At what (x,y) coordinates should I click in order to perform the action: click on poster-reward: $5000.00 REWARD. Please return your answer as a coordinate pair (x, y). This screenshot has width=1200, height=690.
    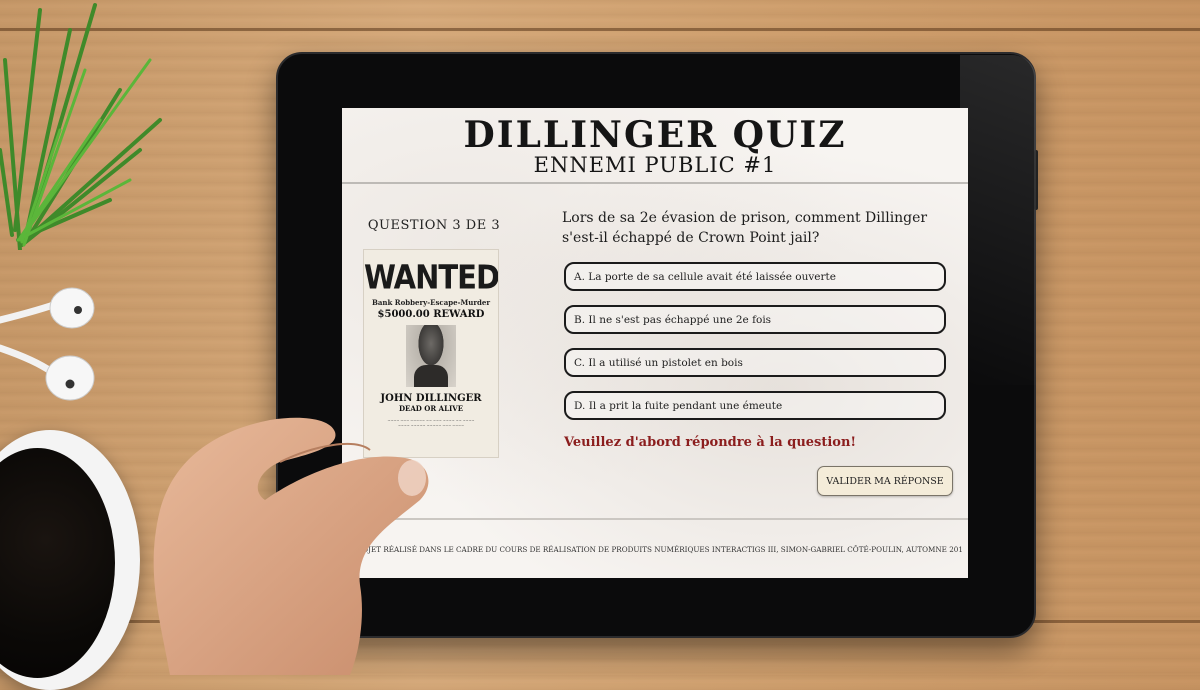
    Looking at the image, I should click on (431, 314).